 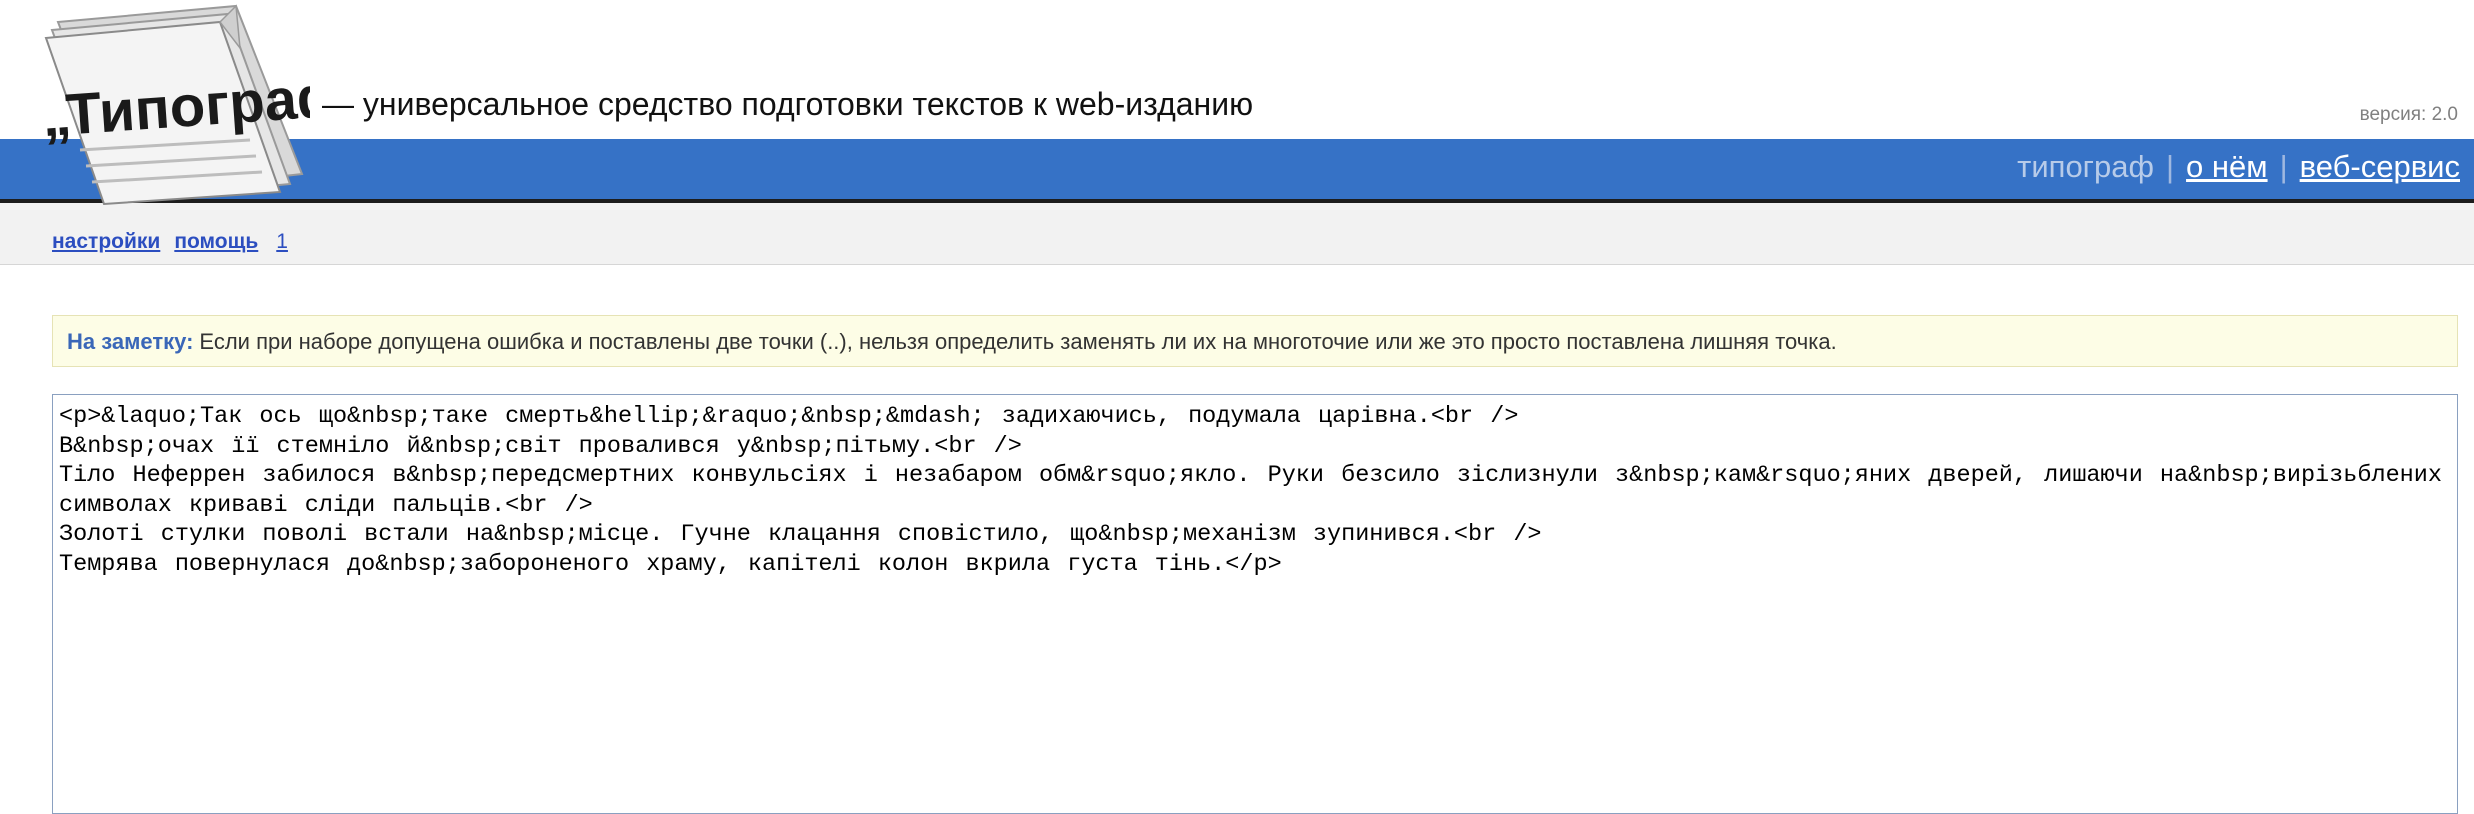 I want to click on tip-label: На заметку:, so click(x=130, y=341).